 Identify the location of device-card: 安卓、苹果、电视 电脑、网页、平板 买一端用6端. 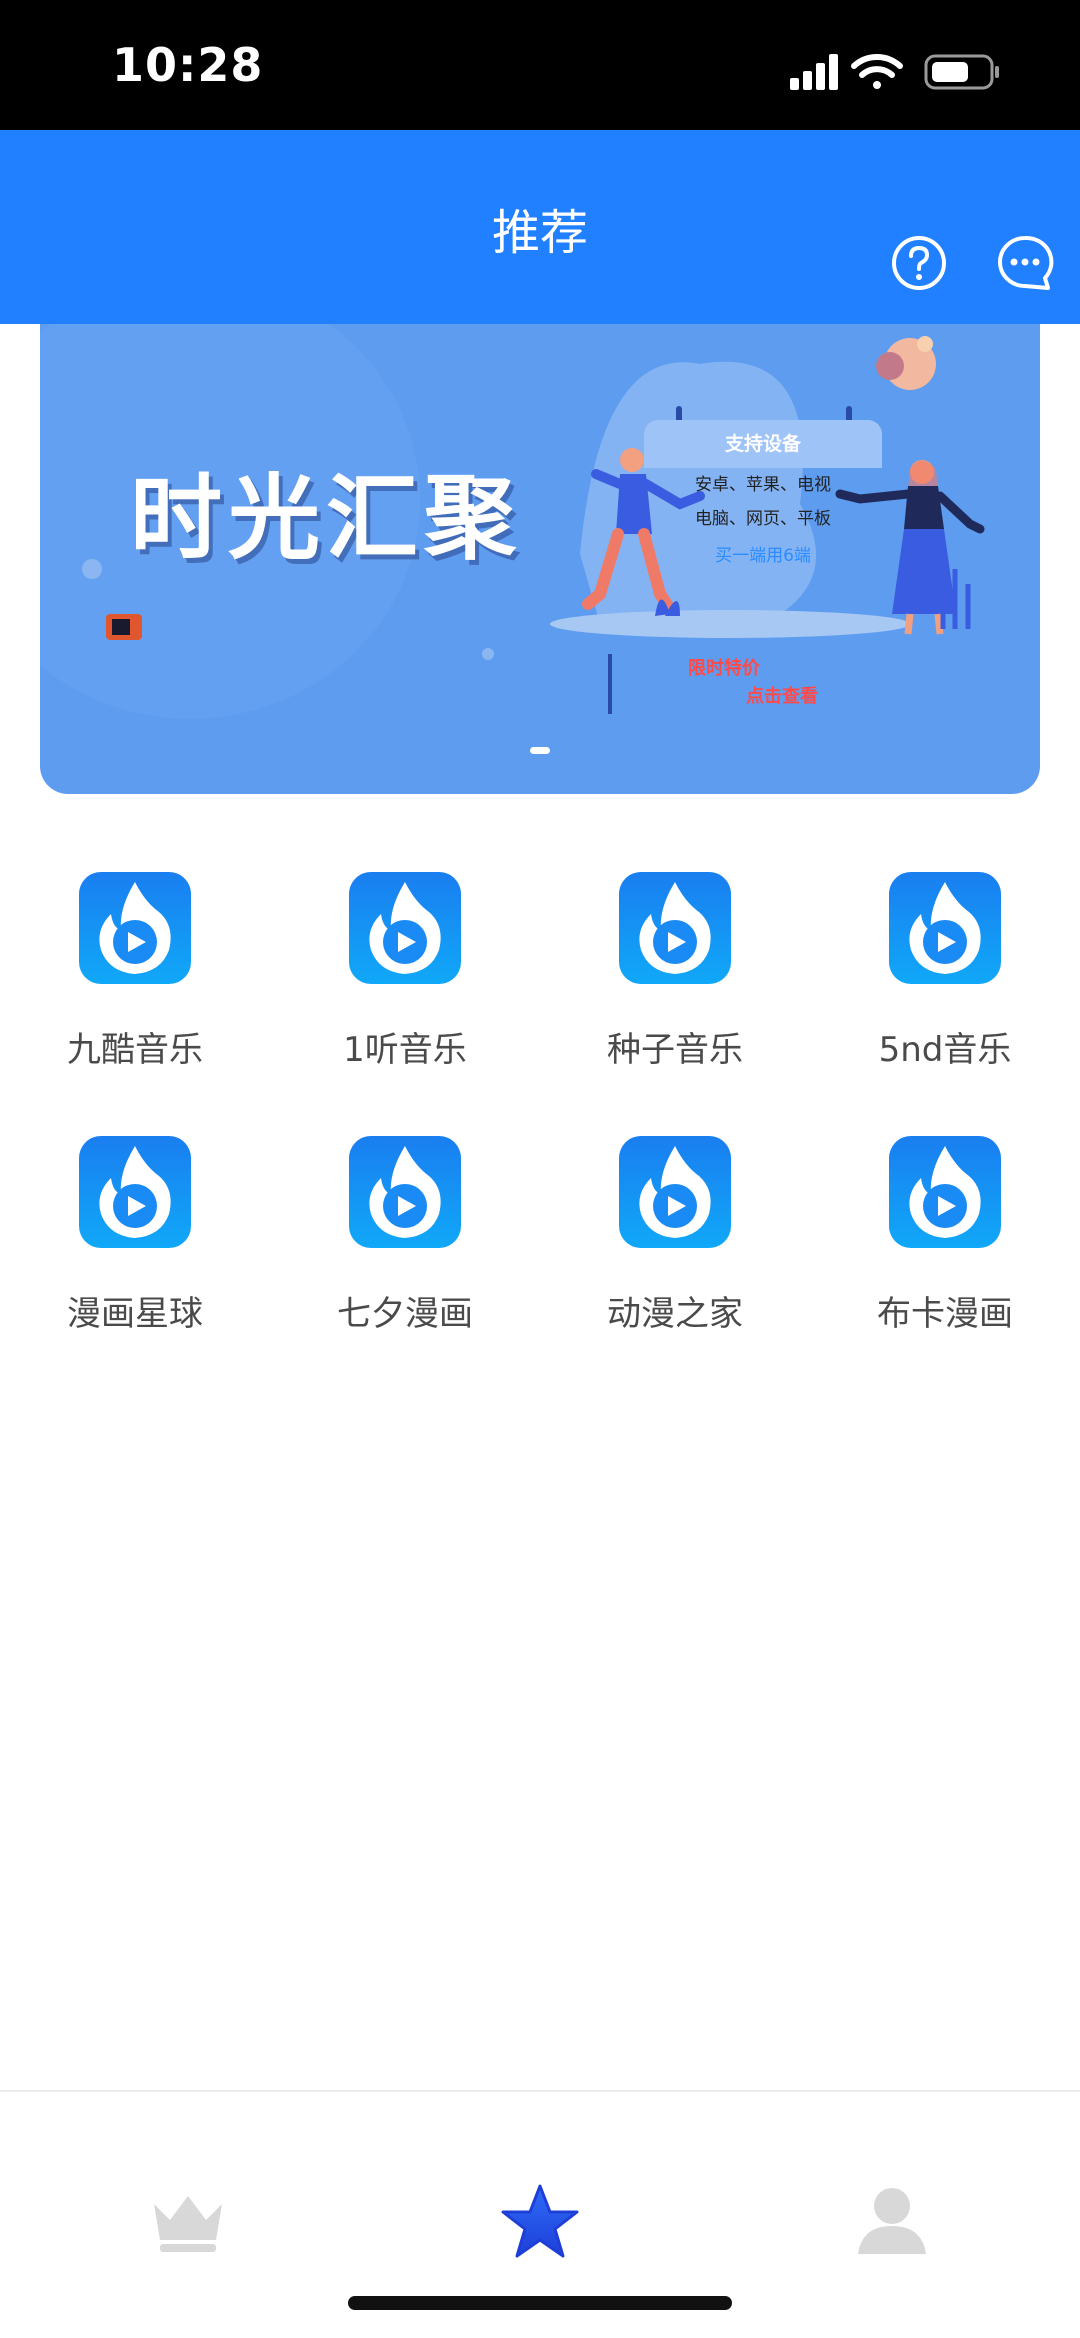
(763, 522).